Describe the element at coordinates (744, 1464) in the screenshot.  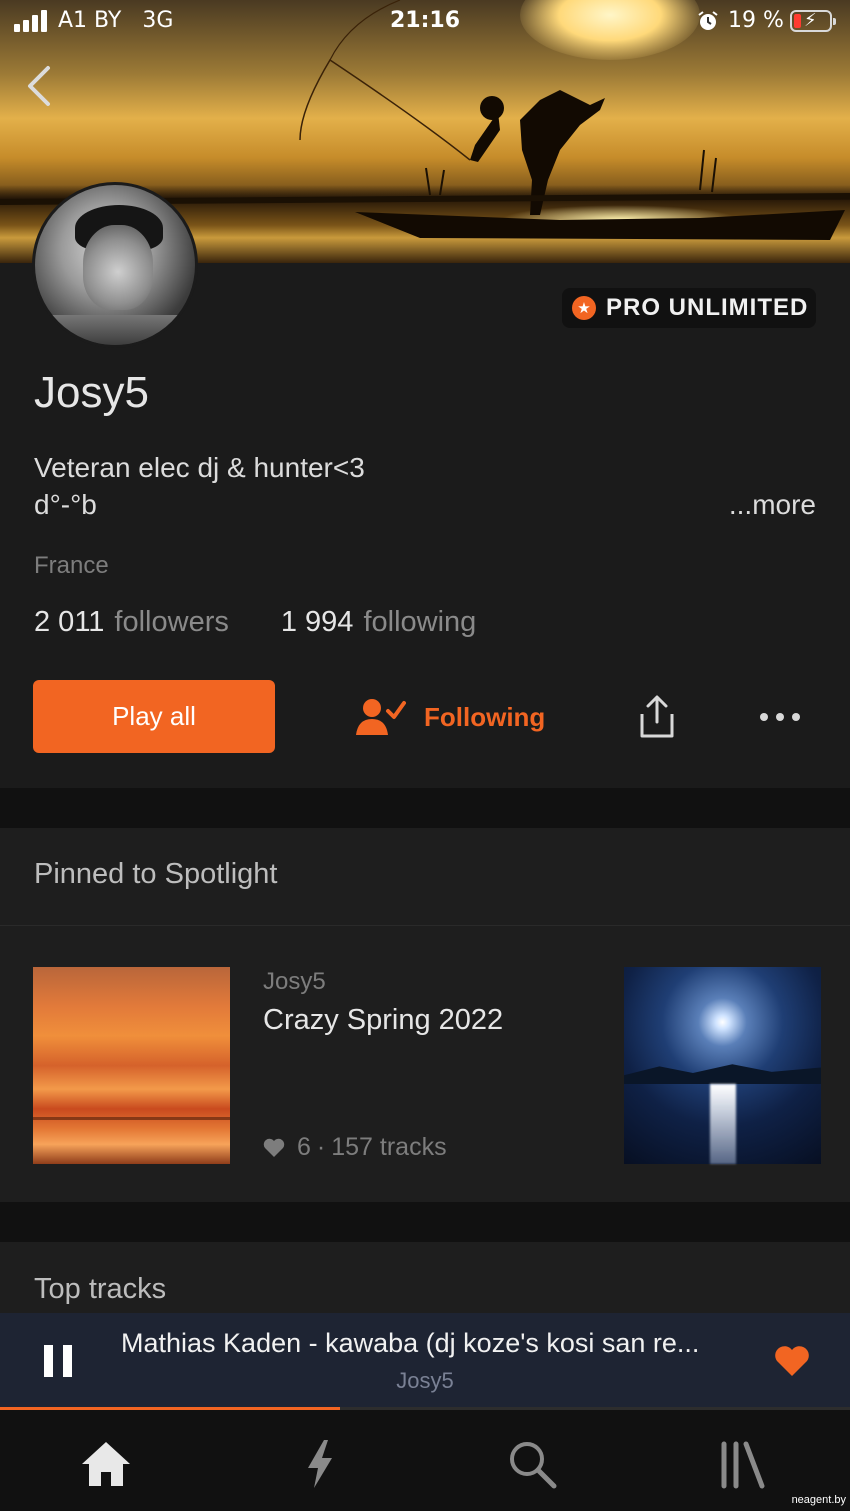
I see `library-icon` at that location.